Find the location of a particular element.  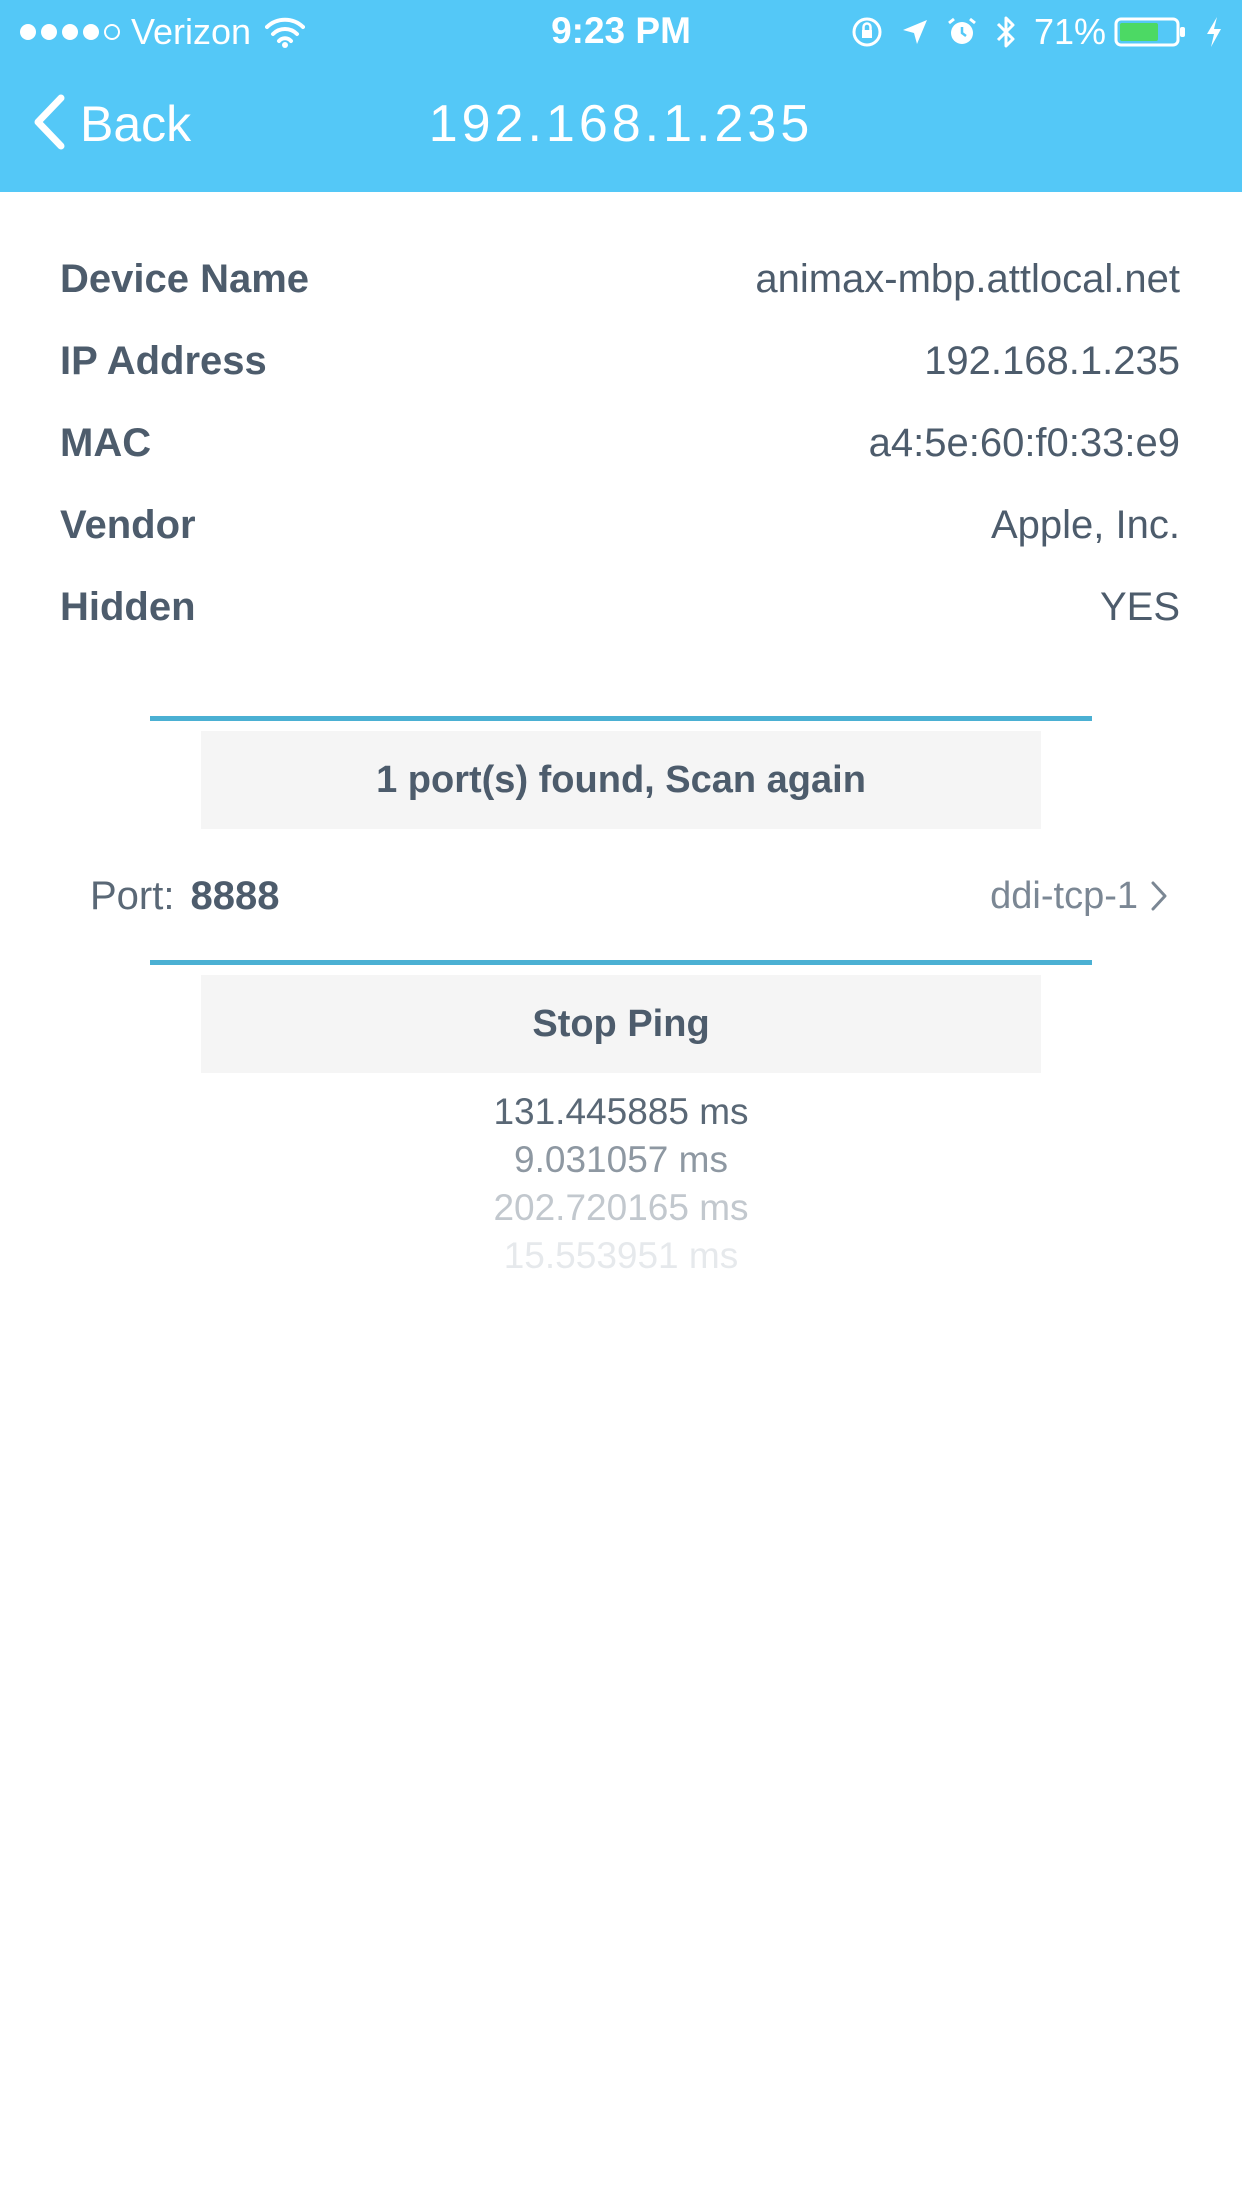

info-value: a4:5e:60:f0:33:e9 is located at coordinates (1024, 442).